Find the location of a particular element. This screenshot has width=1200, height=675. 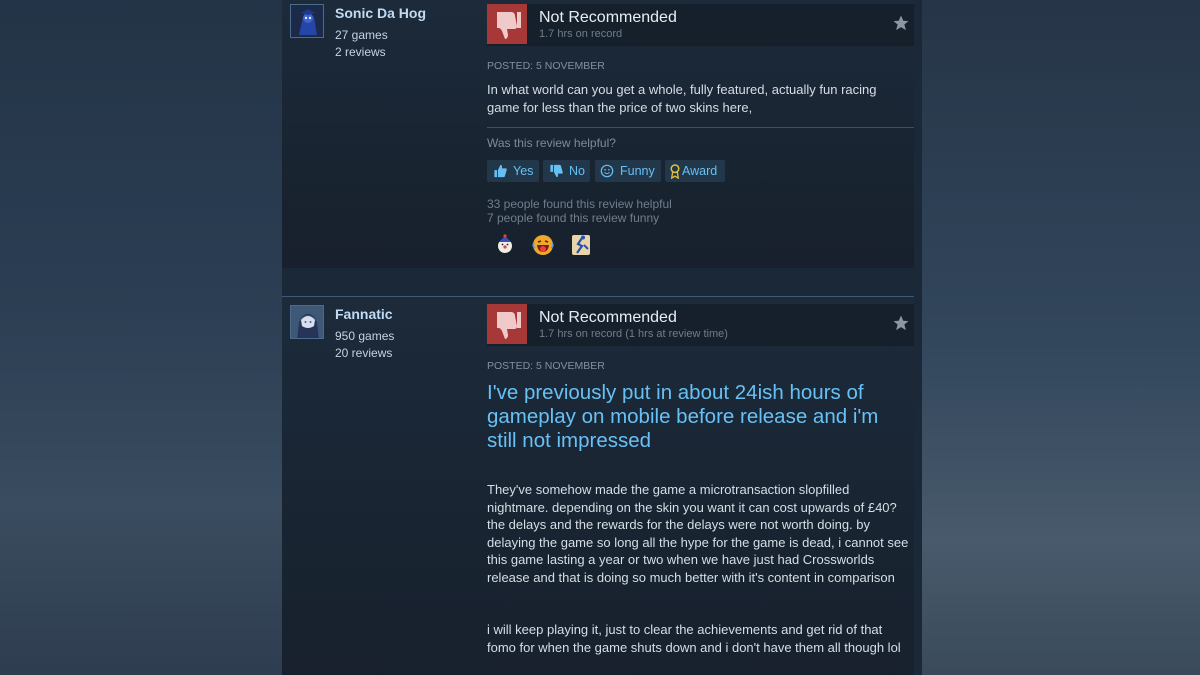

award-ribbon-icon is located at coordinates (675, 171).